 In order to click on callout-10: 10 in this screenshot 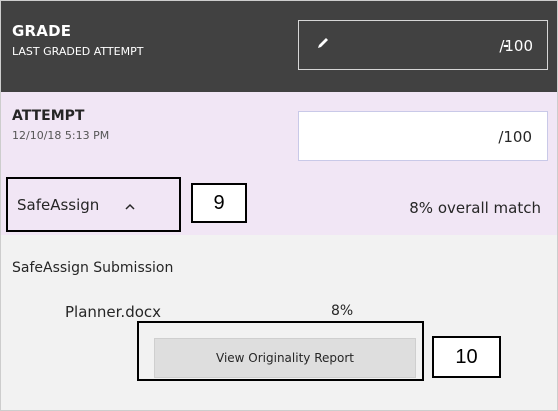, I will do `click(466, 357)`.